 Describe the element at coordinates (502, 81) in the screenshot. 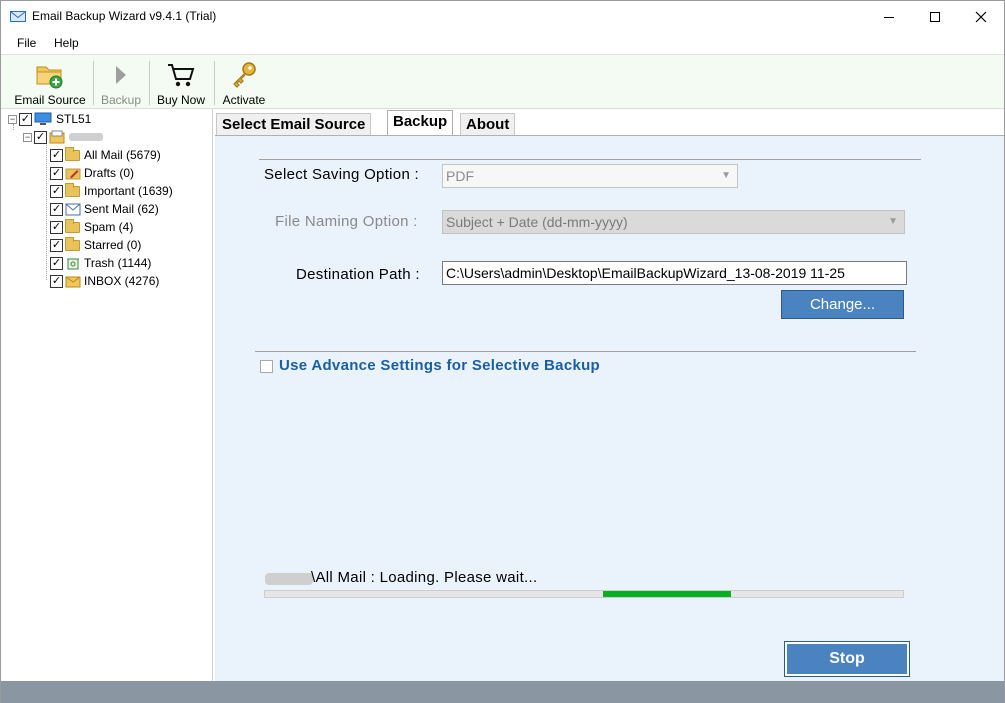

I see `toolbar: Email Source Backup Buy Now Activate` at that location.